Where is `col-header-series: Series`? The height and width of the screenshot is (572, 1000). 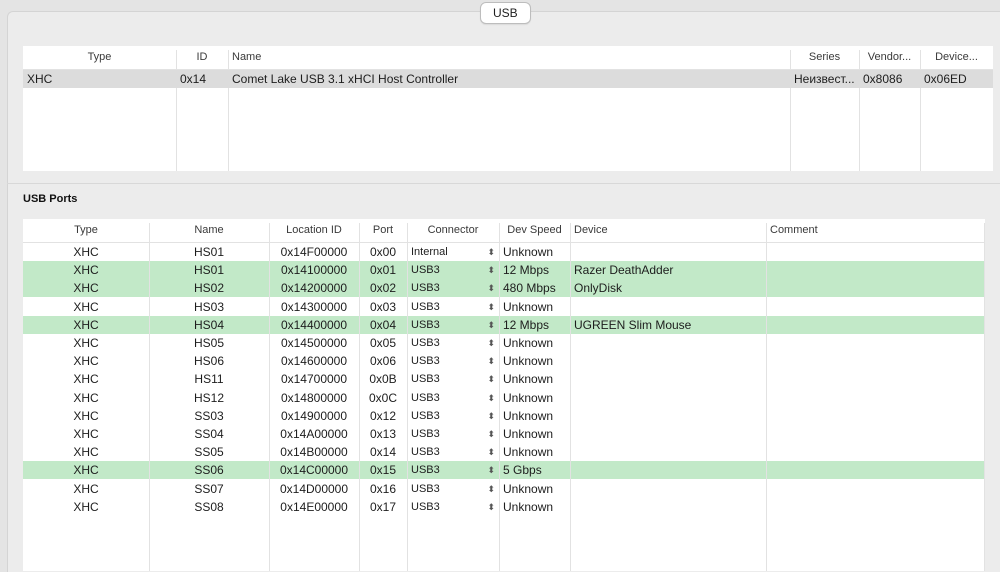 col-header-series: Series is located at coordinates (824, 57).